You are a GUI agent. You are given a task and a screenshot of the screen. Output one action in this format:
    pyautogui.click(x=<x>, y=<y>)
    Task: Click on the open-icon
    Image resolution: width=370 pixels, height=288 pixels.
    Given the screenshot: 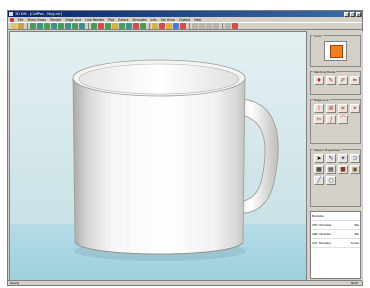 What is the action you would take?
    pyautogui.click(x=21, y=26)
    